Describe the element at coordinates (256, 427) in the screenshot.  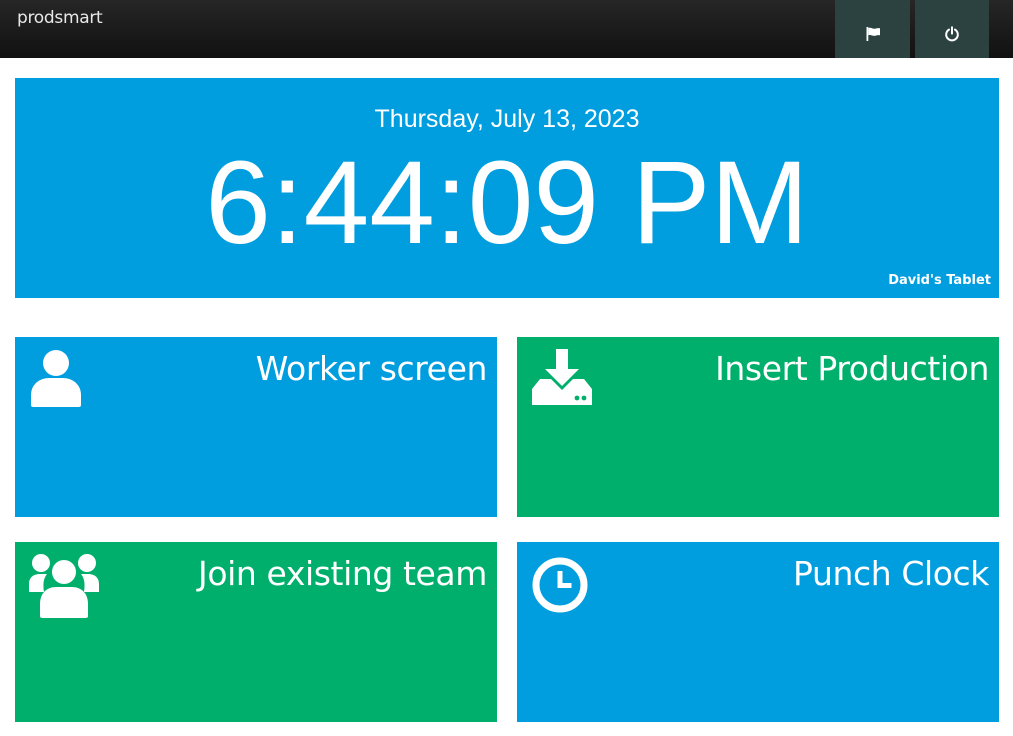
I see `worker-screen-tile: Worker screen` at that location.